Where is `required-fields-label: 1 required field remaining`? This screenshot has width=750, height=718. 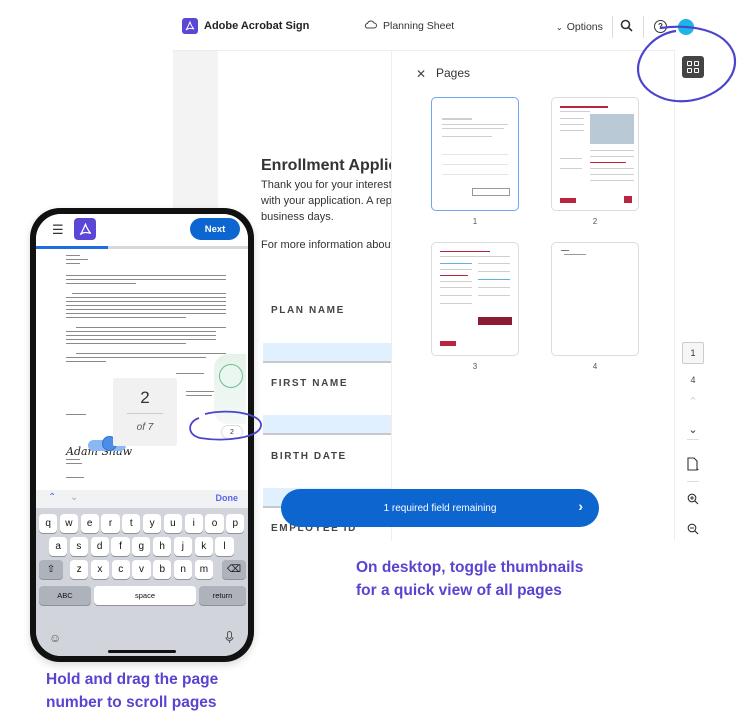
required-fields-label: 1 required field remaining is located at coordinates (440, 508).